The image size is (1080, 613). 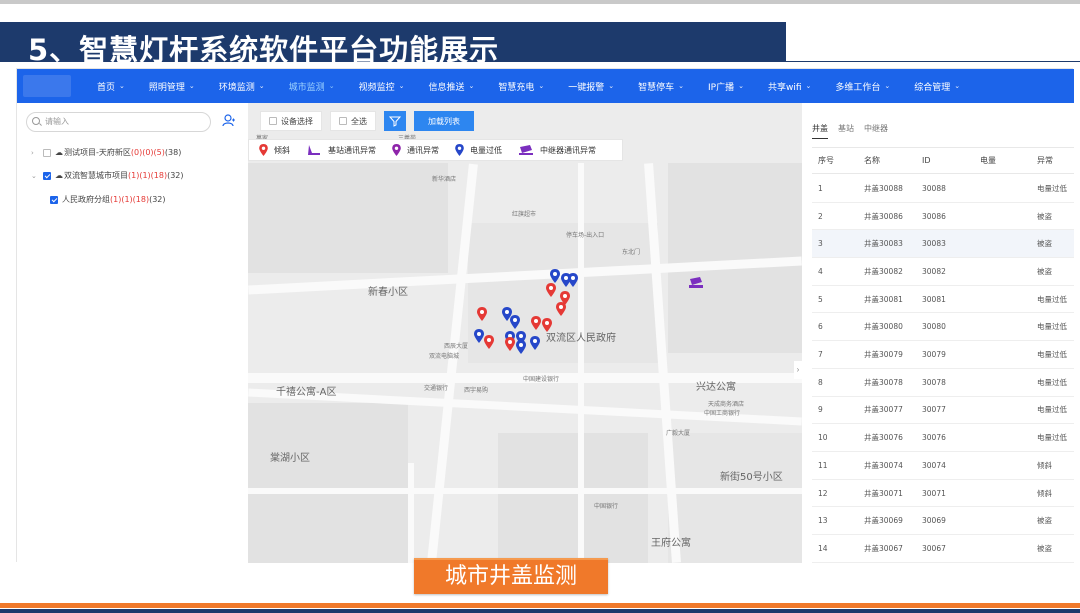 What do you see at coordinates (883, 465) in the screenshot?
I see `table-cell: 井盖30074` at bounding box center [883, 465].